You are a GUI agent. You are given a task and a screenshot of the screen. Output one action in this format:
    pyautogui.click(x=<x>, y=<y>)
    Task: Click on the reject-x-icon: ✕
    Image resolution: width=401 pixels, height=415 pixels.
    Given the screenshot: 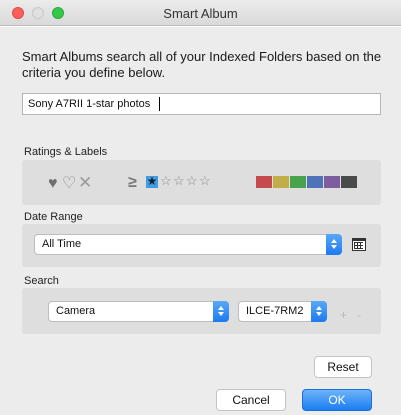 What is the action you would take?
    pyautogui.click(x=85, y=182)
    